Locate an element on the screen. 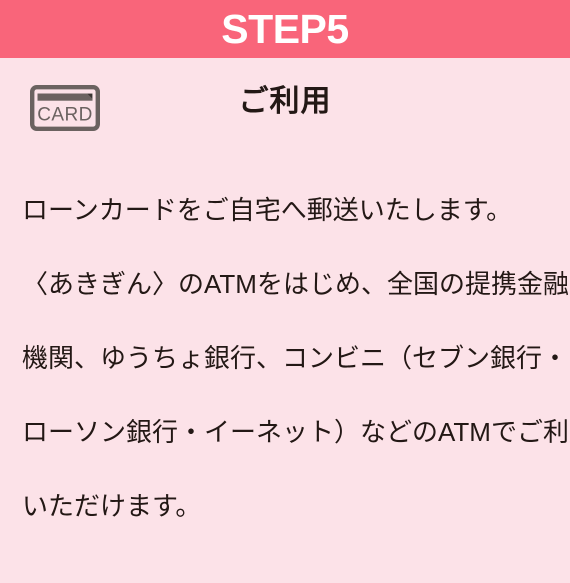 The width and height of the screenshot is (570, 583). step-header-title: STEP5 is located at coordinates (285, 28).